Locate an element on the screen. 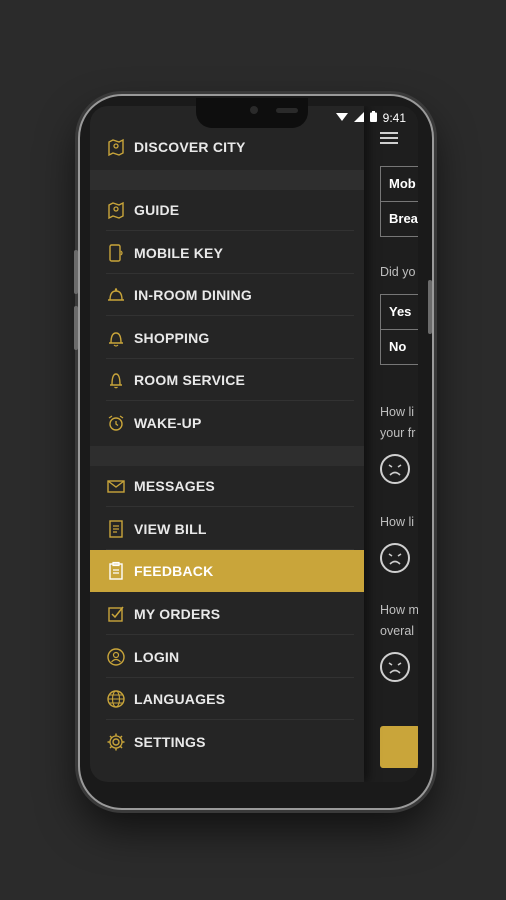 The image size is (506, 900). menu-item-label: SHOPPING is located at coordinates (172, 338).